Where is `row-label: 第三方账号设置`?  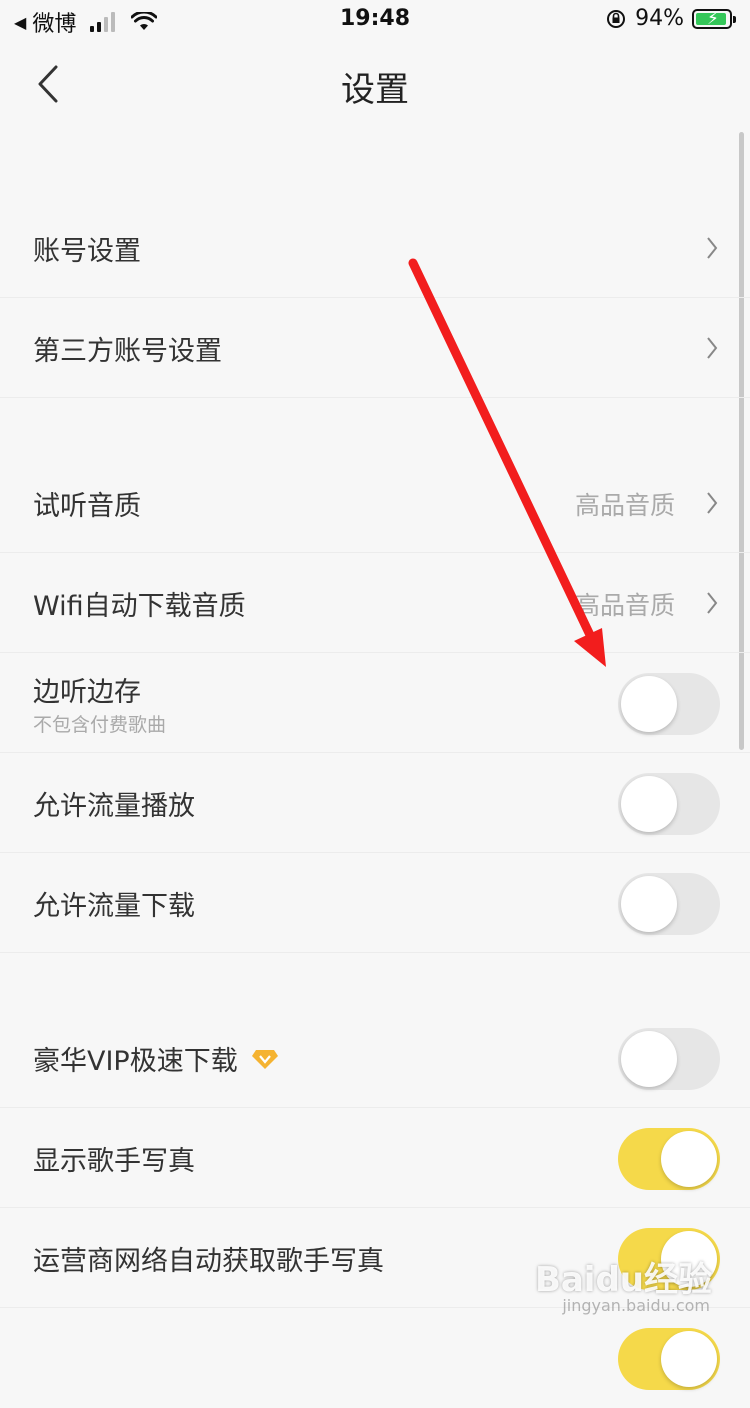
row-label: 第三方账号设置 is located at coordinates (127, 351).